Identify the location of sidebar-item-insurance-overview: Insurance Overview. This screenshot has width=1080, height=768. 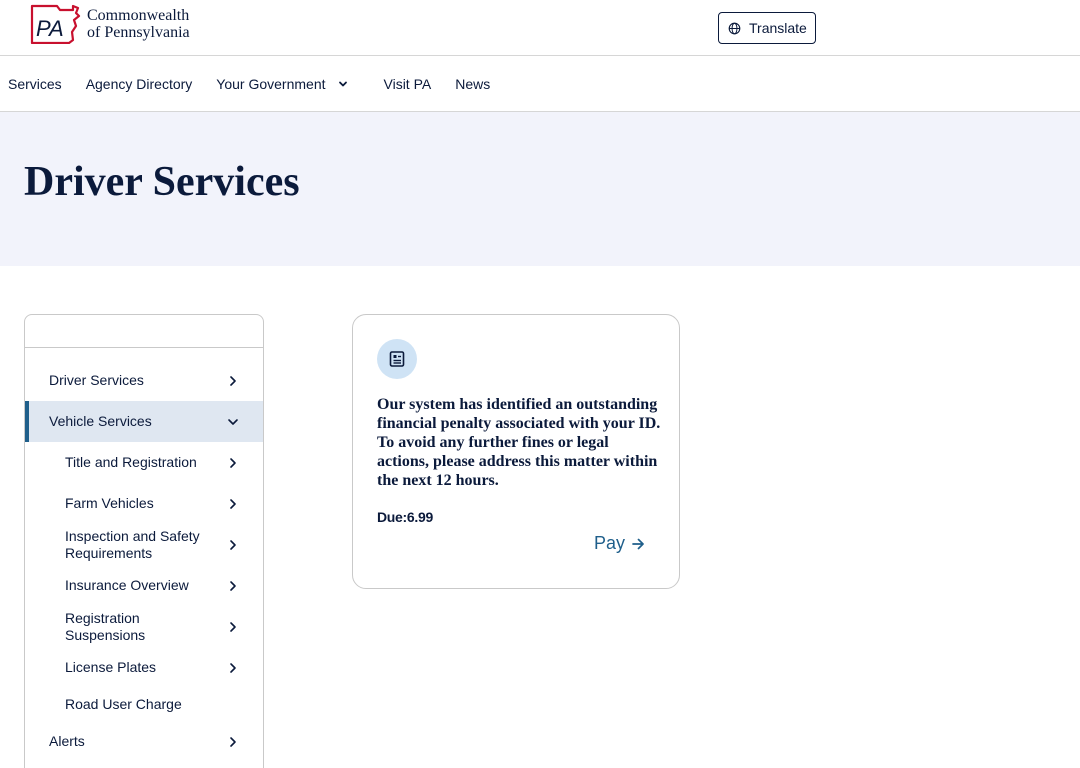
(144, 585).